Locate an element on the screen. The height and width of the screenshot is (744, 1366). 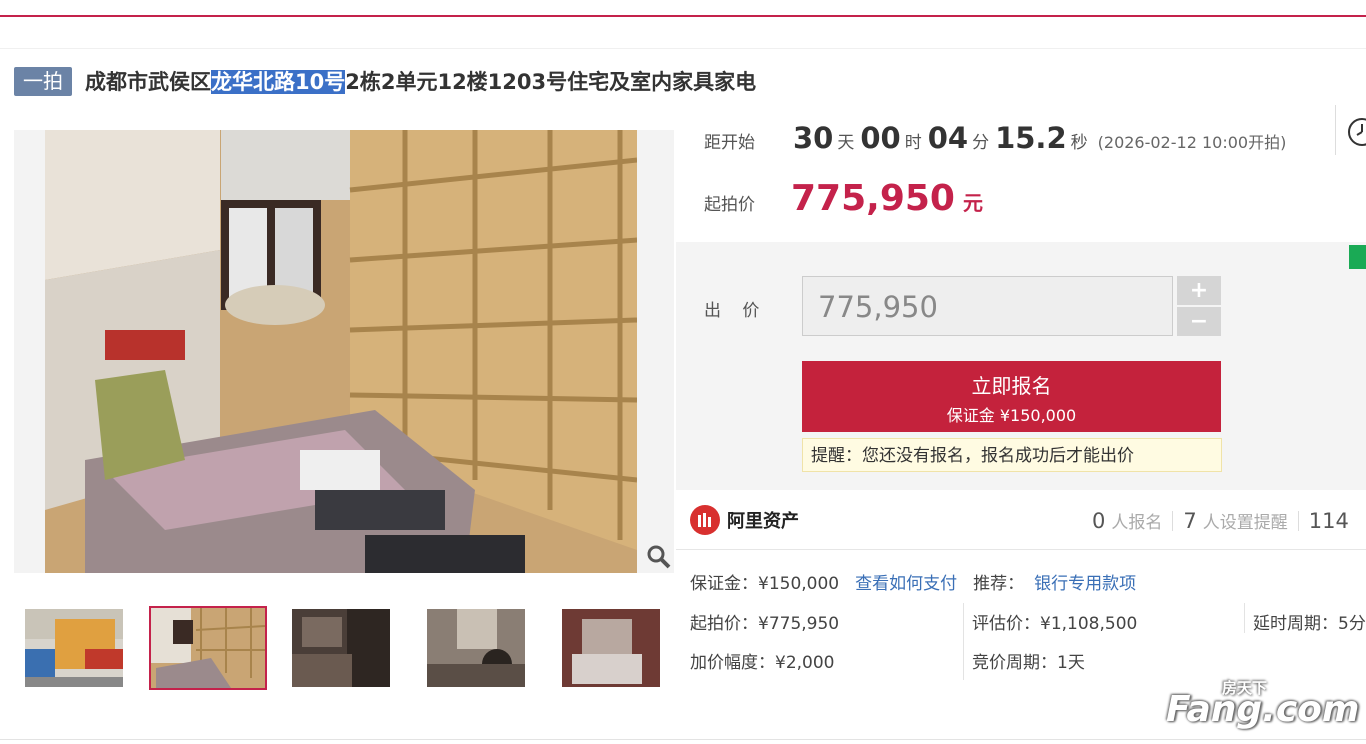
title-highlighted-text: 龙华北路10号 is located at coordinates (278, 82).